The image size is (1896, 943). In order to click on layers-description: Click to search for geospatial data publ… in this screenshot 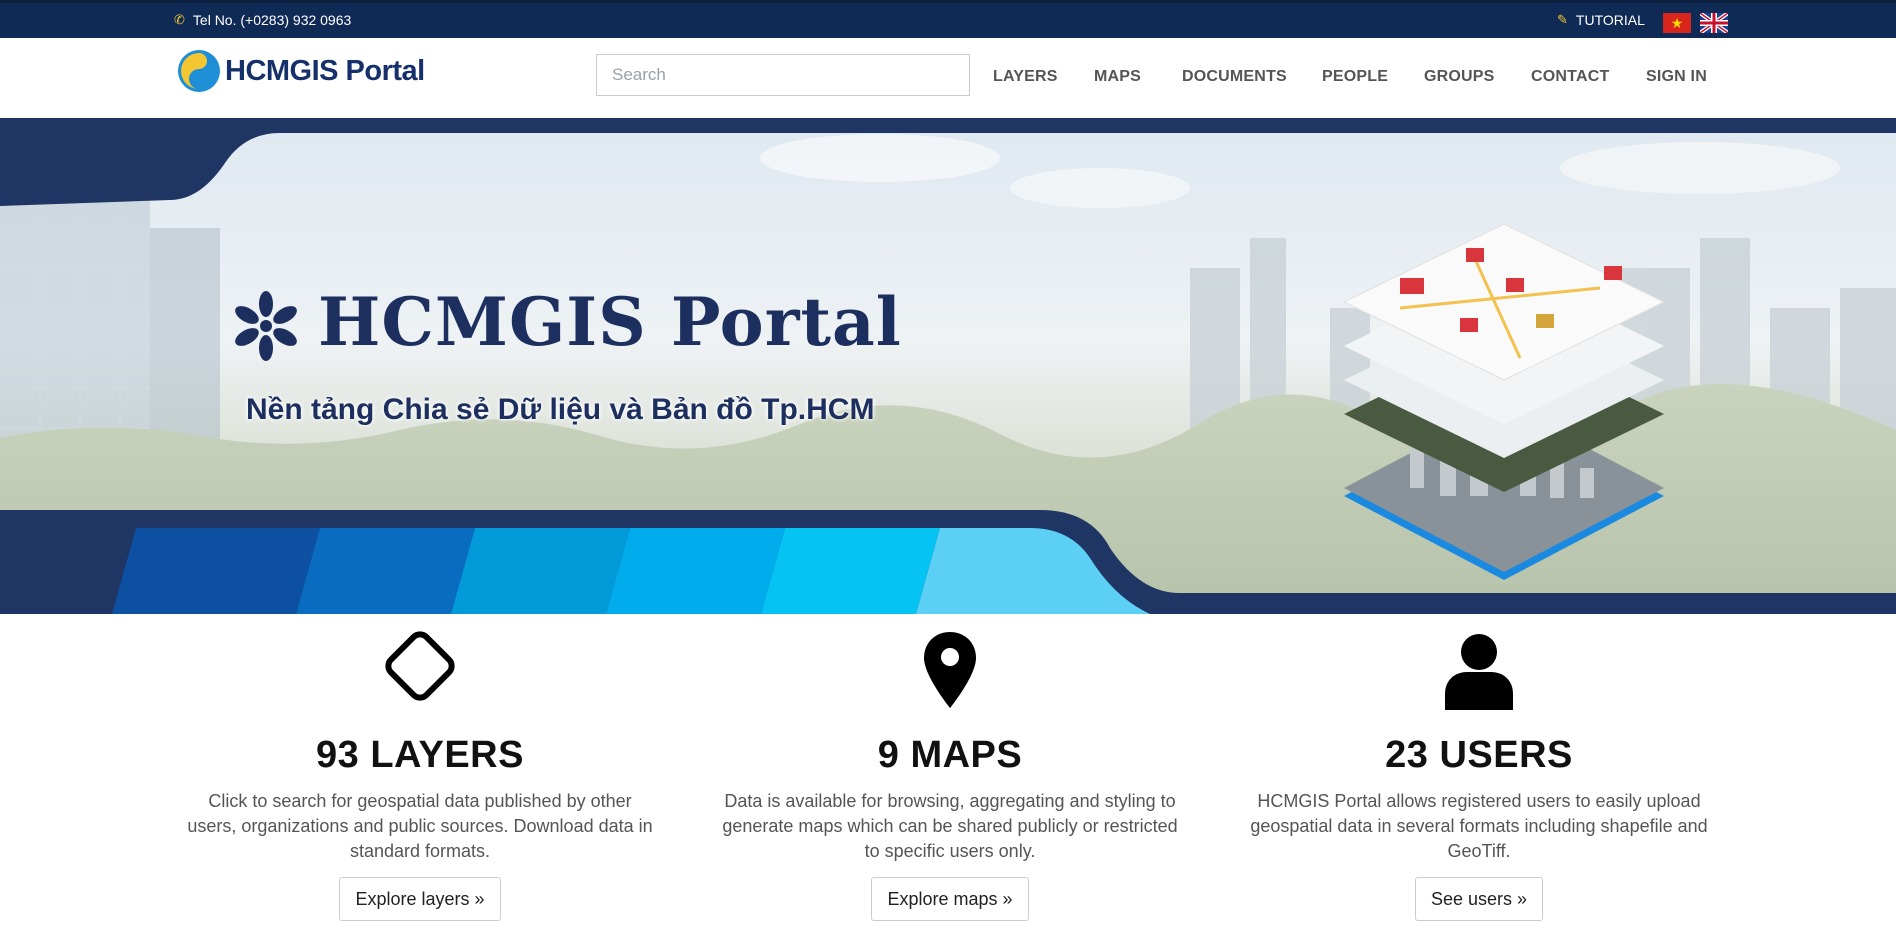, I will do `click(420, 826)`.